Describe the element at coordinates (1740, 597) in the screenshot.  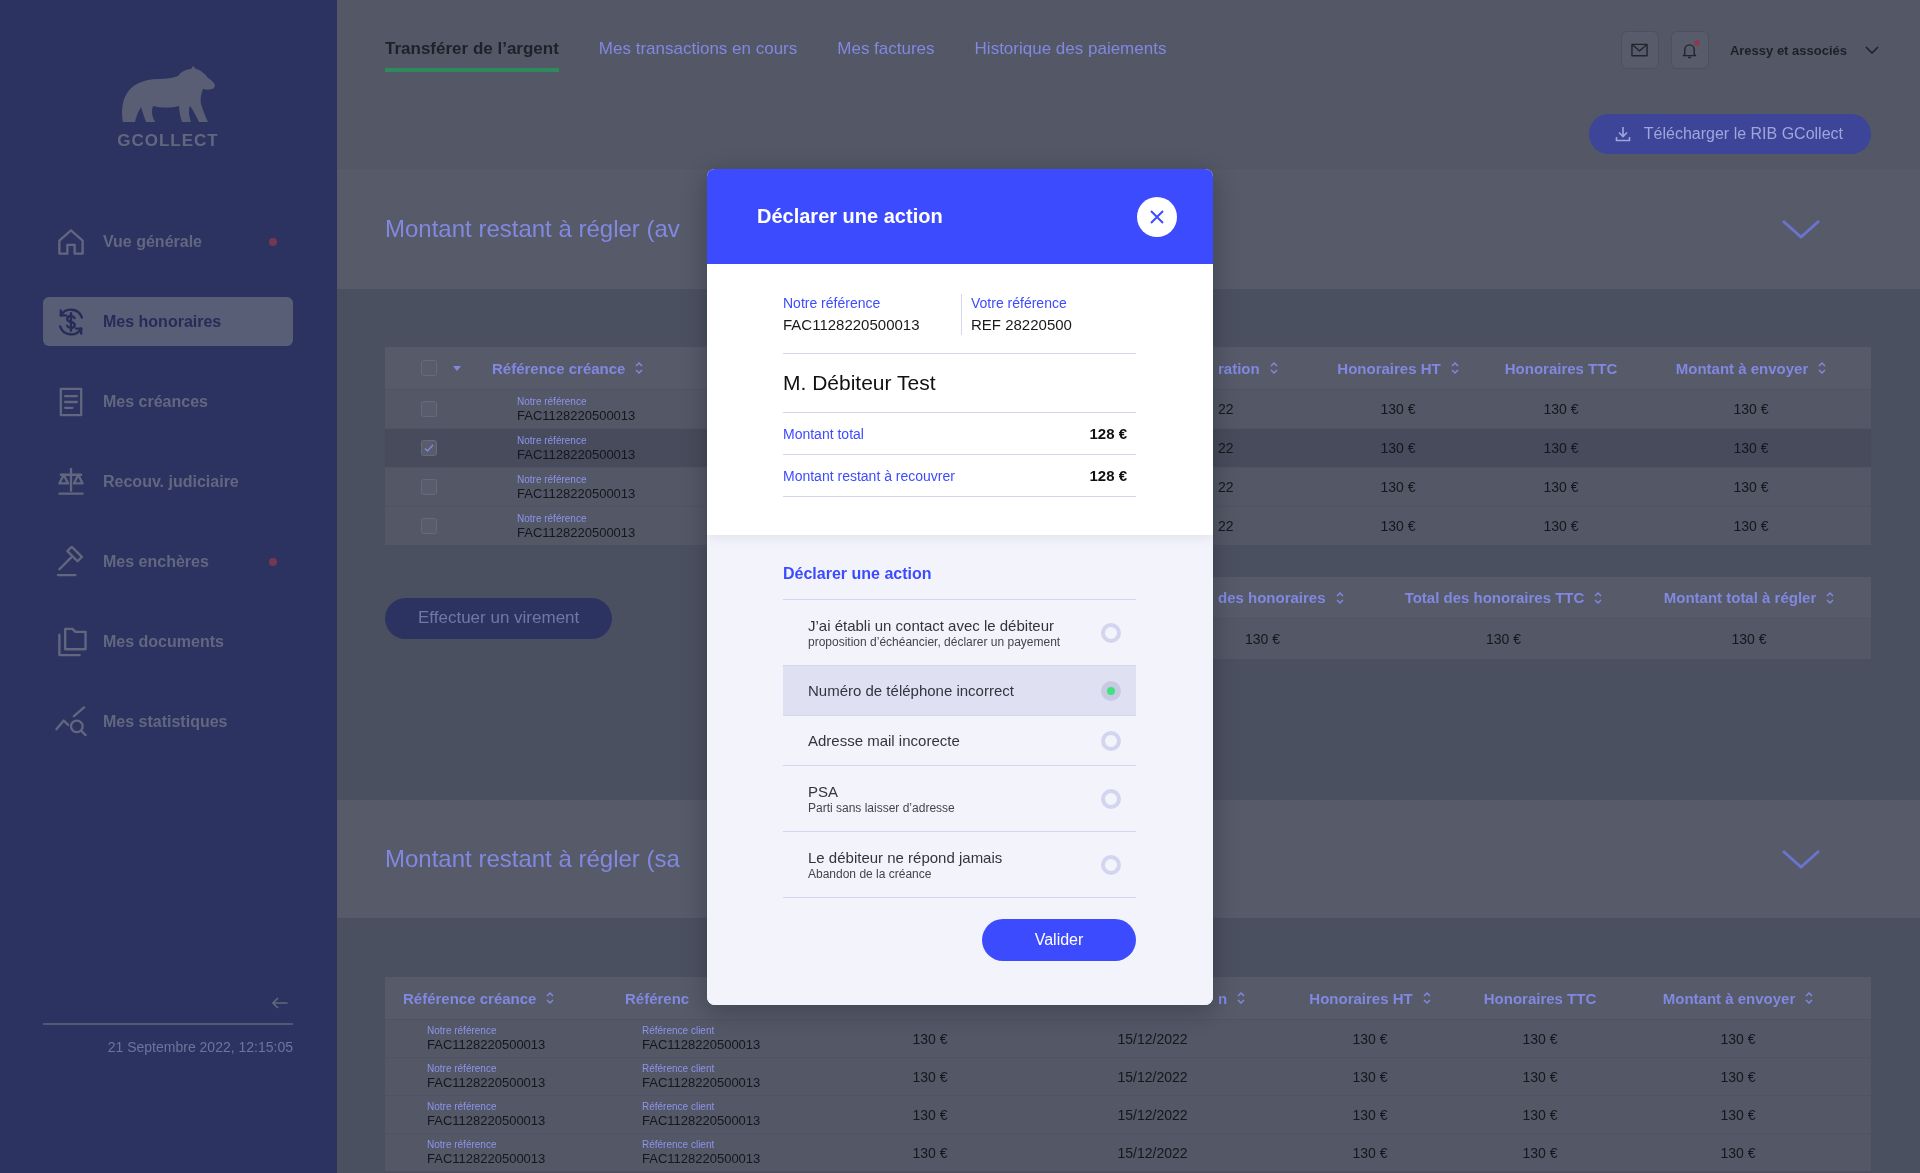
I see `column-header: Montant total à régler` at that location.